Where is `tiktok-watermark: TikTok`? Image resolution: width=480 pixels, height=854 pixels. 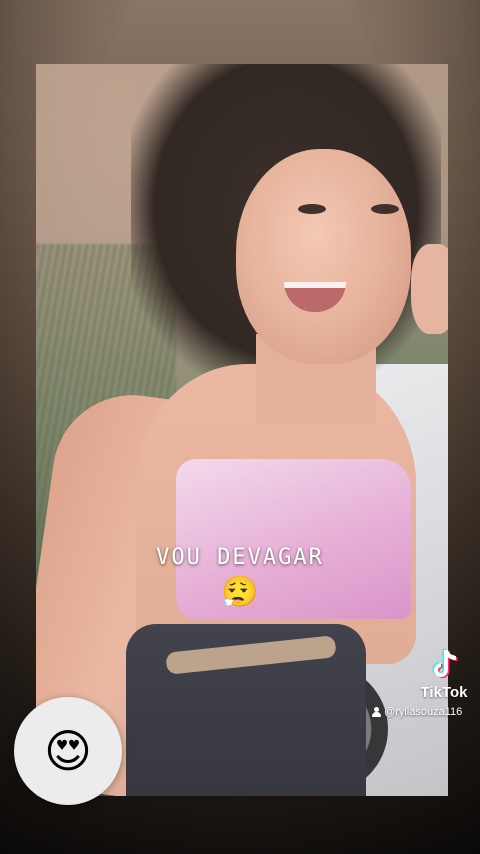
tiktok-watermark: TikTok is located at coordinates (444, 674).